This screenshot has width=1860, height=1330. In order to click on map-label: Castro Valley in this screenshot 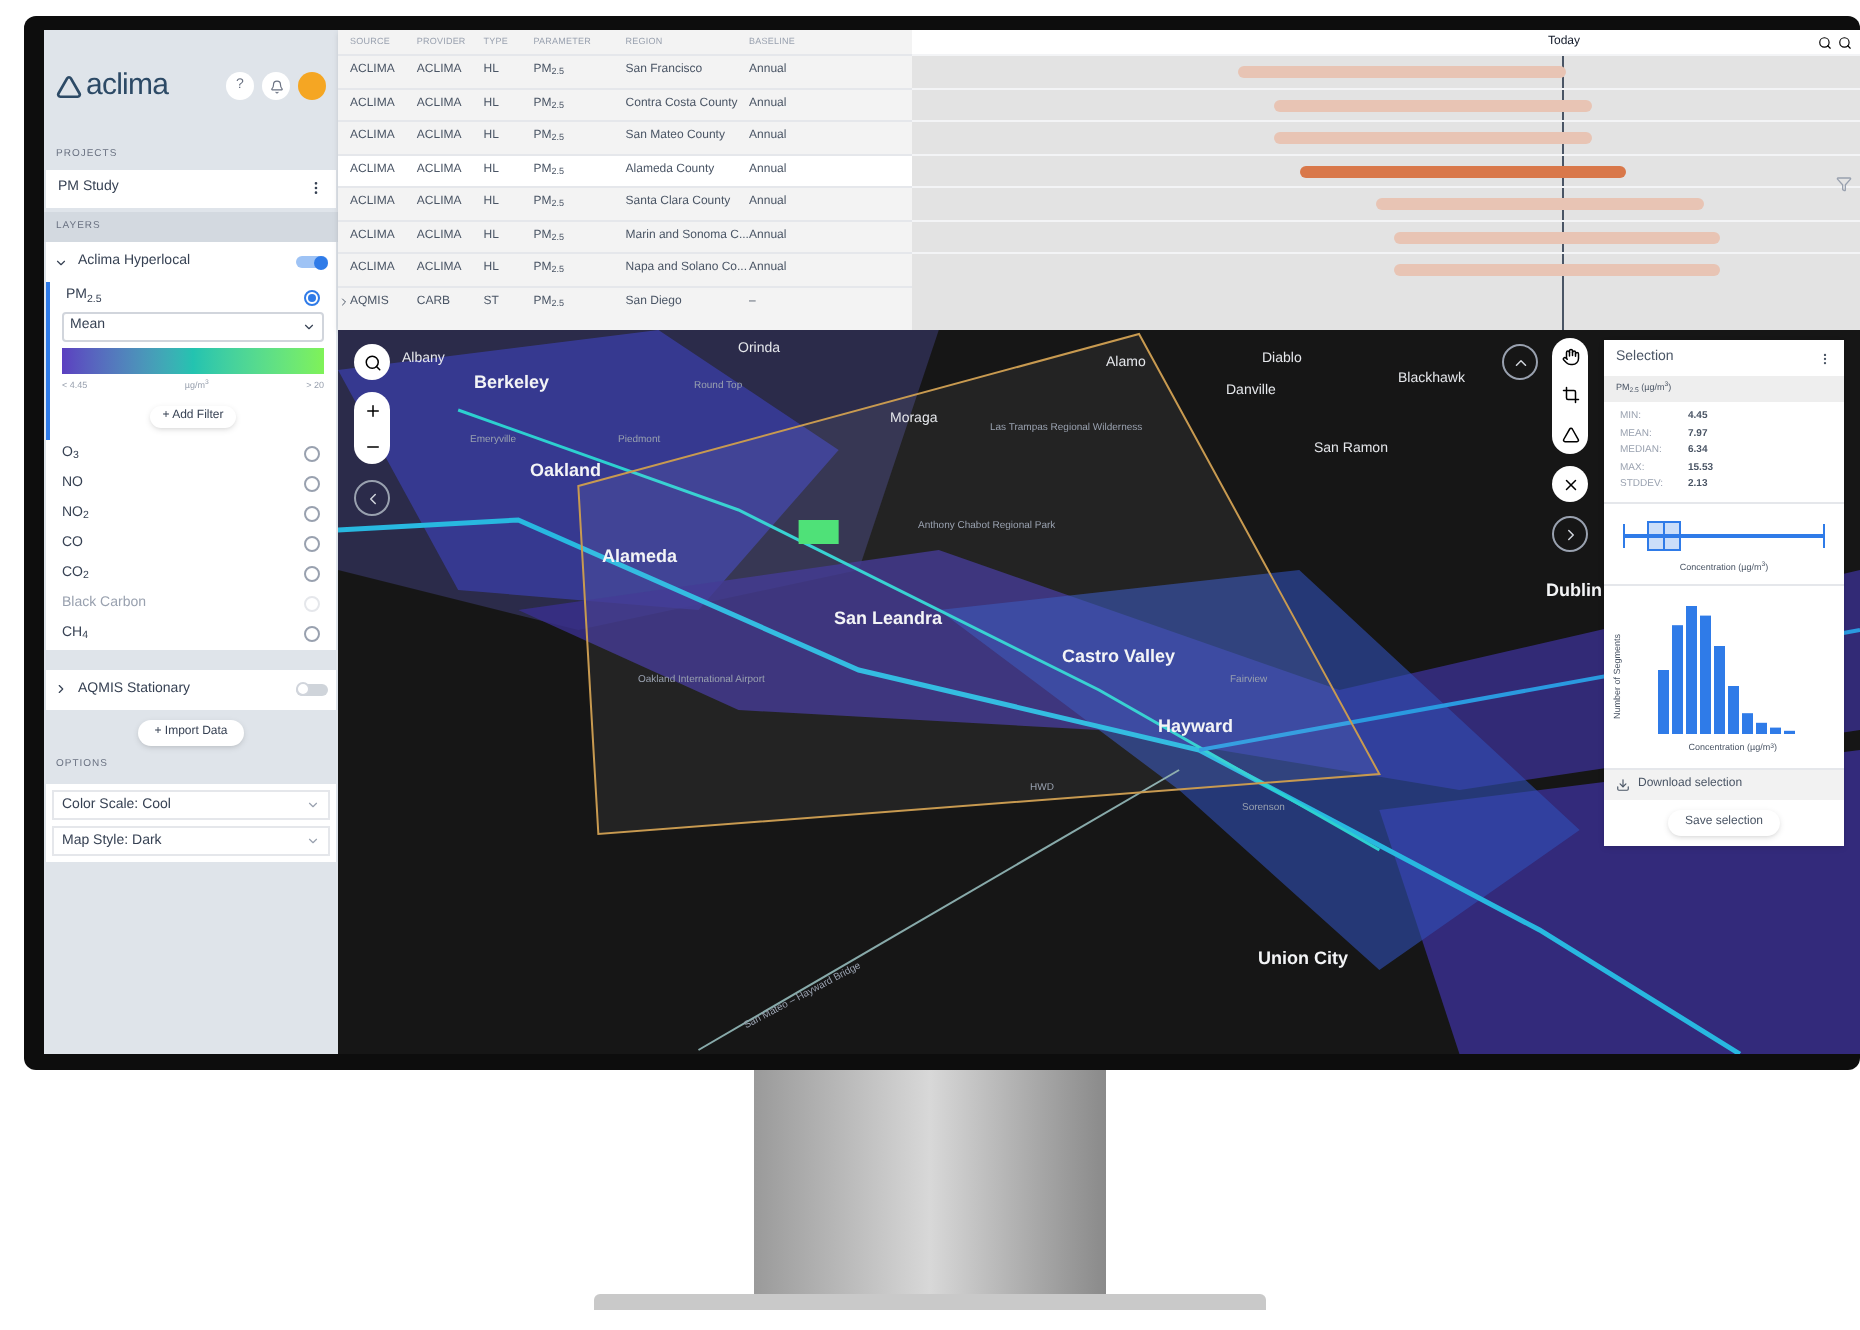, I will do `click(1119, 657)`.